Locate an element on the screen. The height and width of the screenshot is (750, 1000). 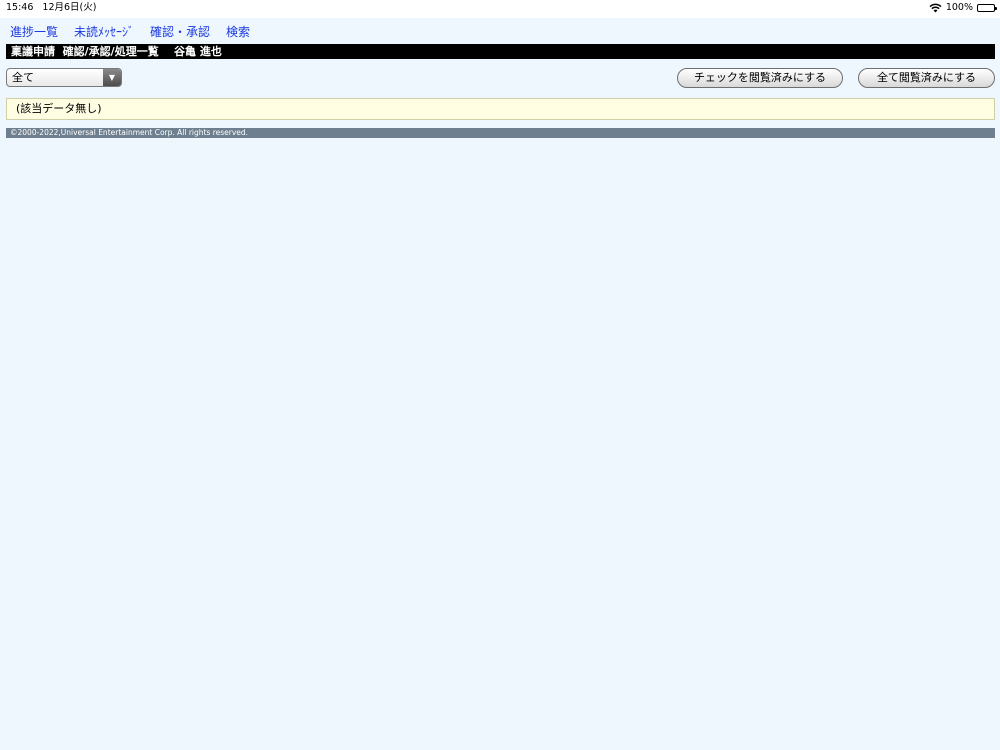
status-bar: 15:46 12月6日(火) 100% is located at coordinates (500, 9).